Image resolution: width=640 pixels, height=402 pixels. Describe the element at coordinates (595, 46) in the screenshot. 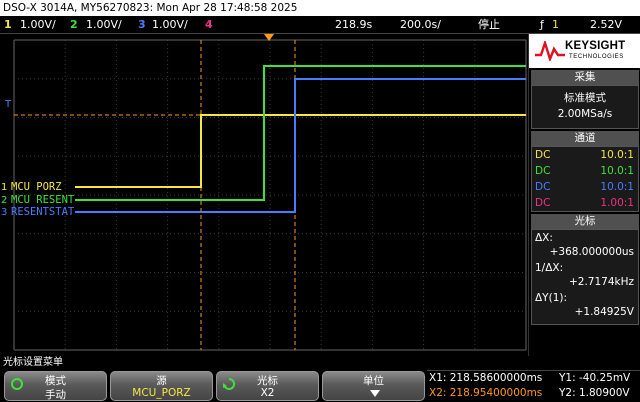

I see `logo-name: KEYSIGHT` at that location.